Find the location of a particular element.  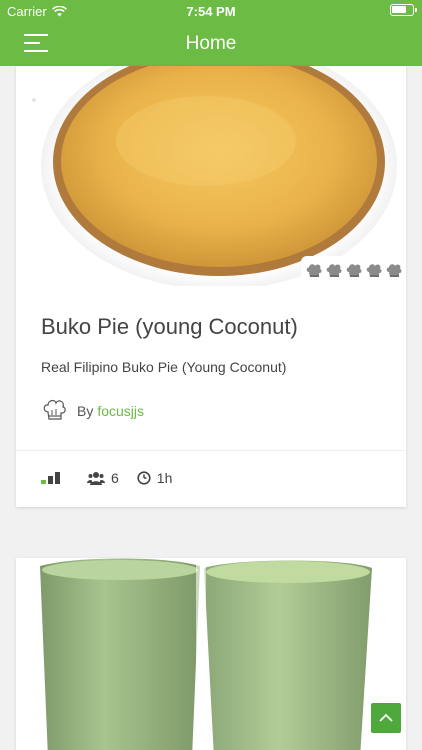

battery-indicator is located at coordinates (403, 10).